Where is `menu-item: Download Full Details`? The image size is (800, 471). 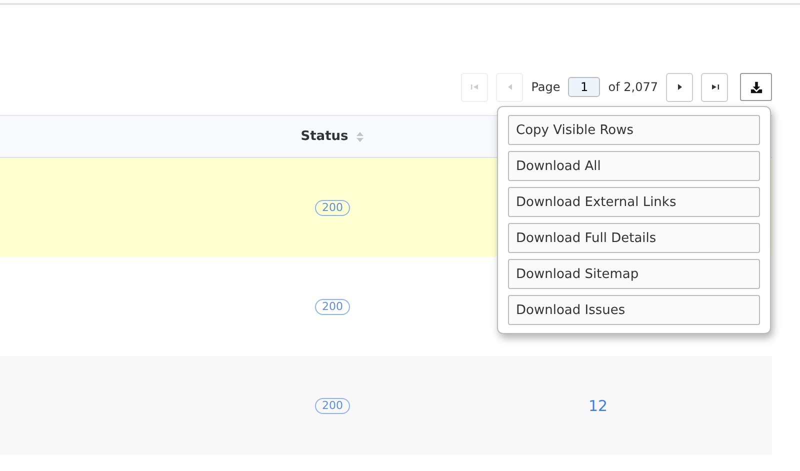
menu-item: Download Full Details is located at coordinates (634, 238).